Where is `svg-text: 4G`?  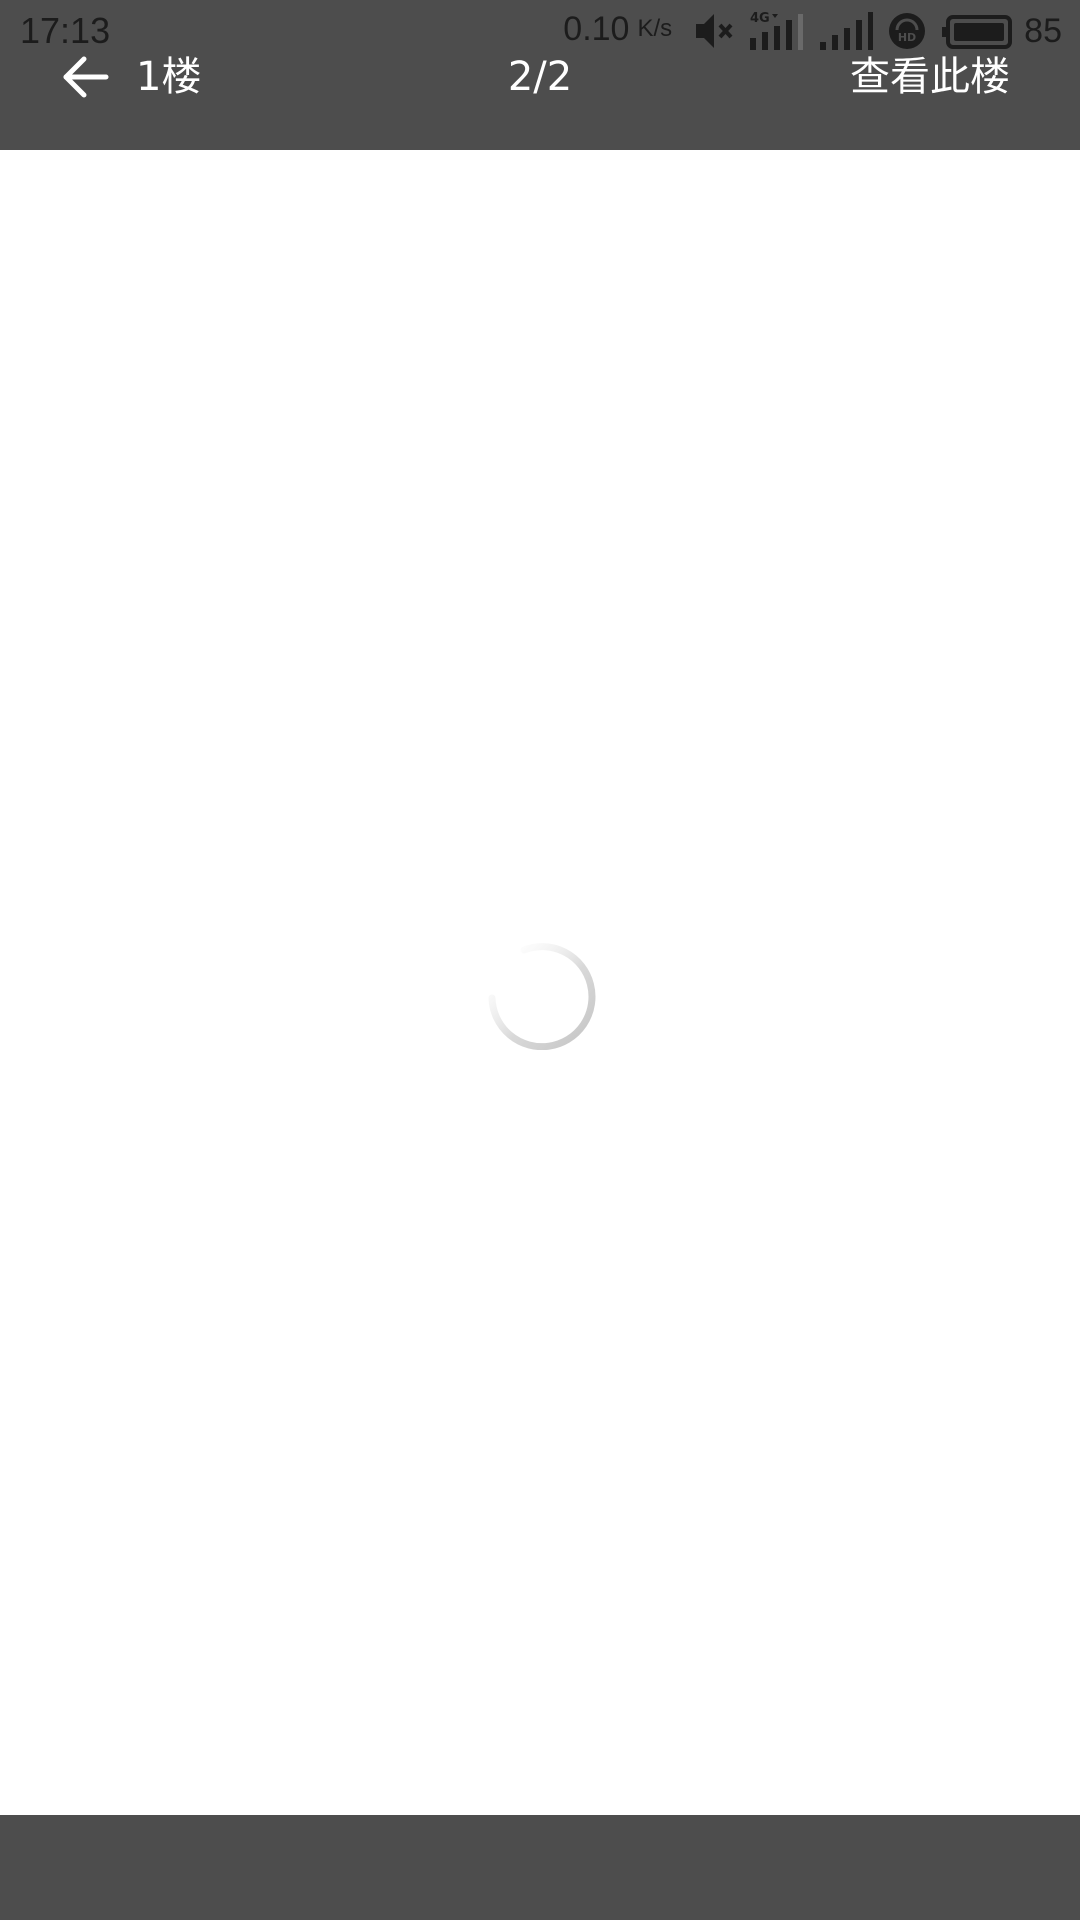 svg-text: 4G is located at coordinates (760, 18).